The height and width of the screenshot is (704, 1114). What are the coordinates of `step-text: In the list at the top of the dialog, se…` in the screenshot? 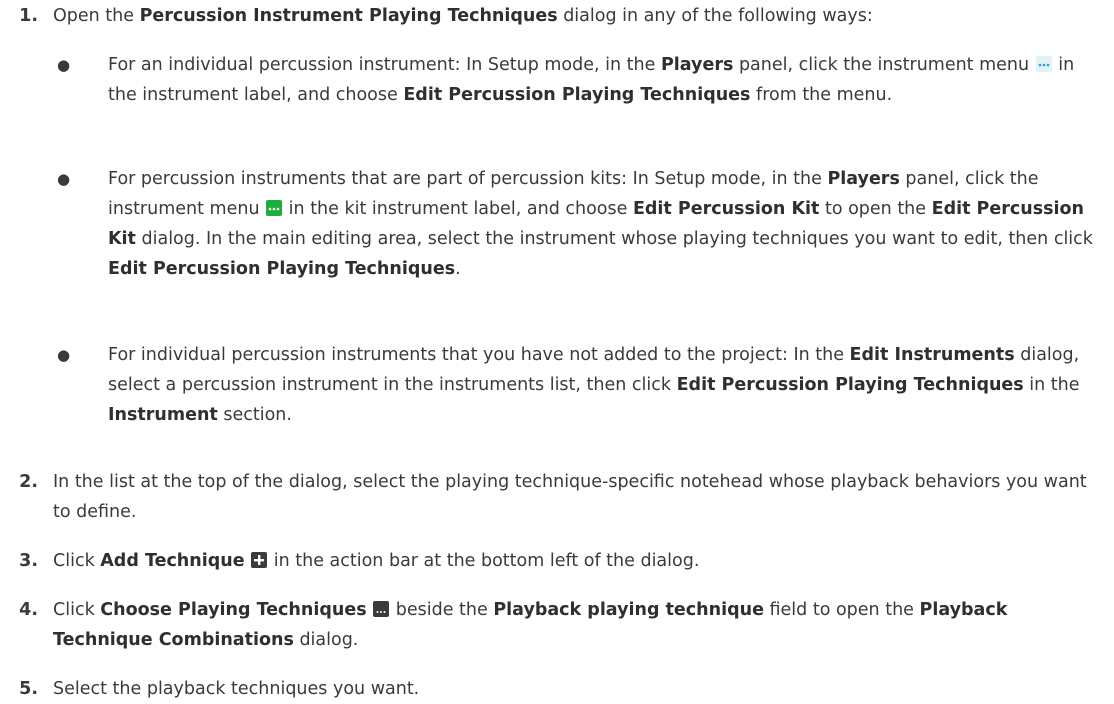 It's located at (570, 497).